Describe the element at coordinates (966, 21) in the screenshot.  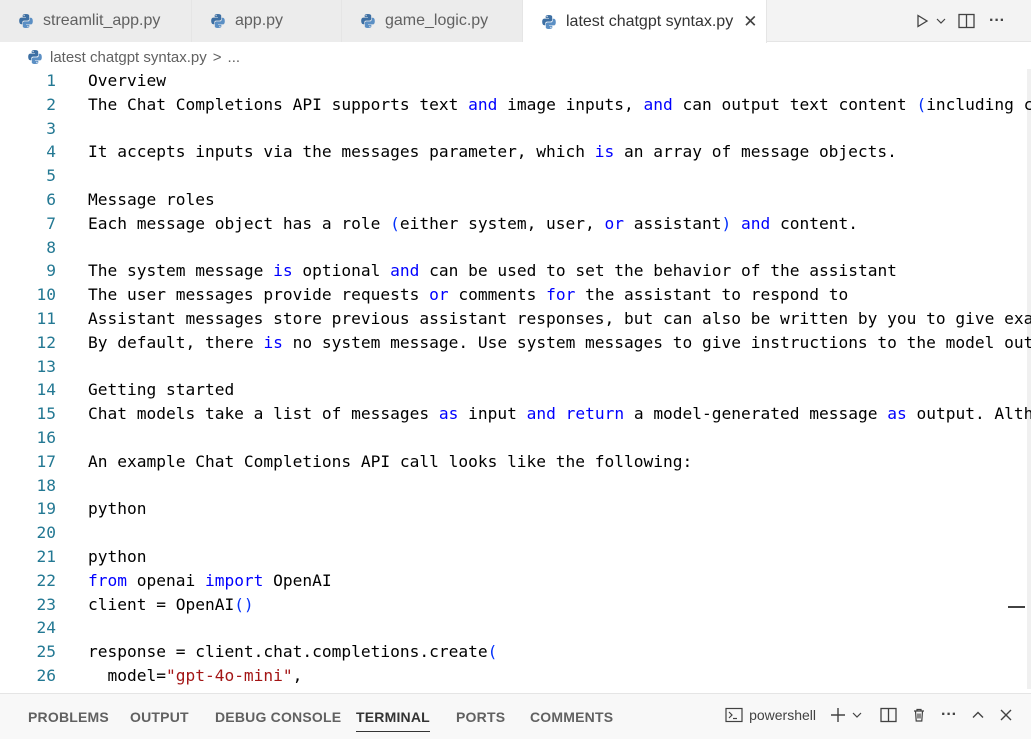
I see `split-editor-icon` at that location.